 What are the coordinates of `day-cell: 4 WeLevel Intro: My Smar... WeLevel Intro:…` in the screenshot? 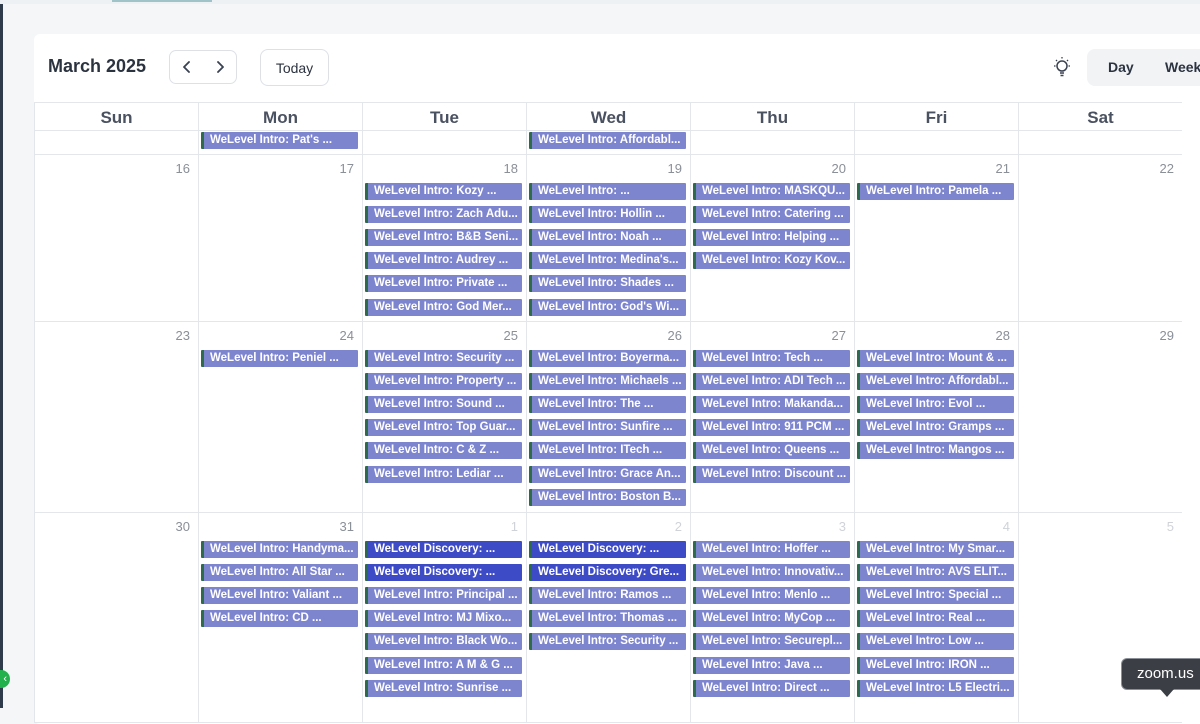 It's located at (936, 618).